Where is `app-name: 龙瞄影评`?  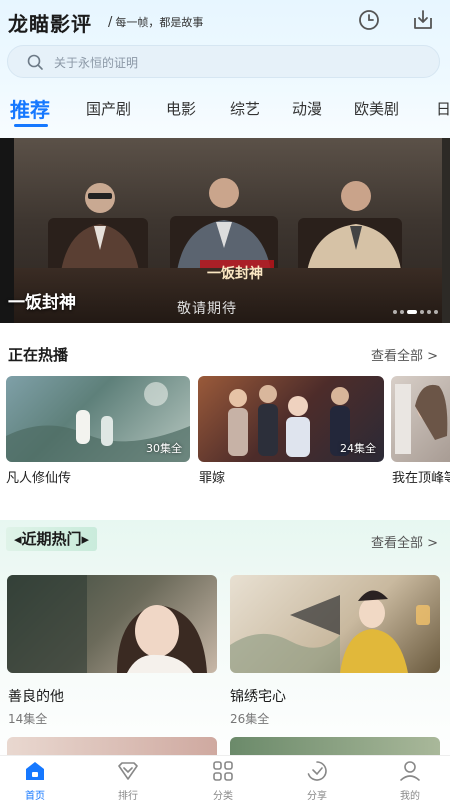
app-name: 龙瞄影评 is located at coordinates (50, 24).